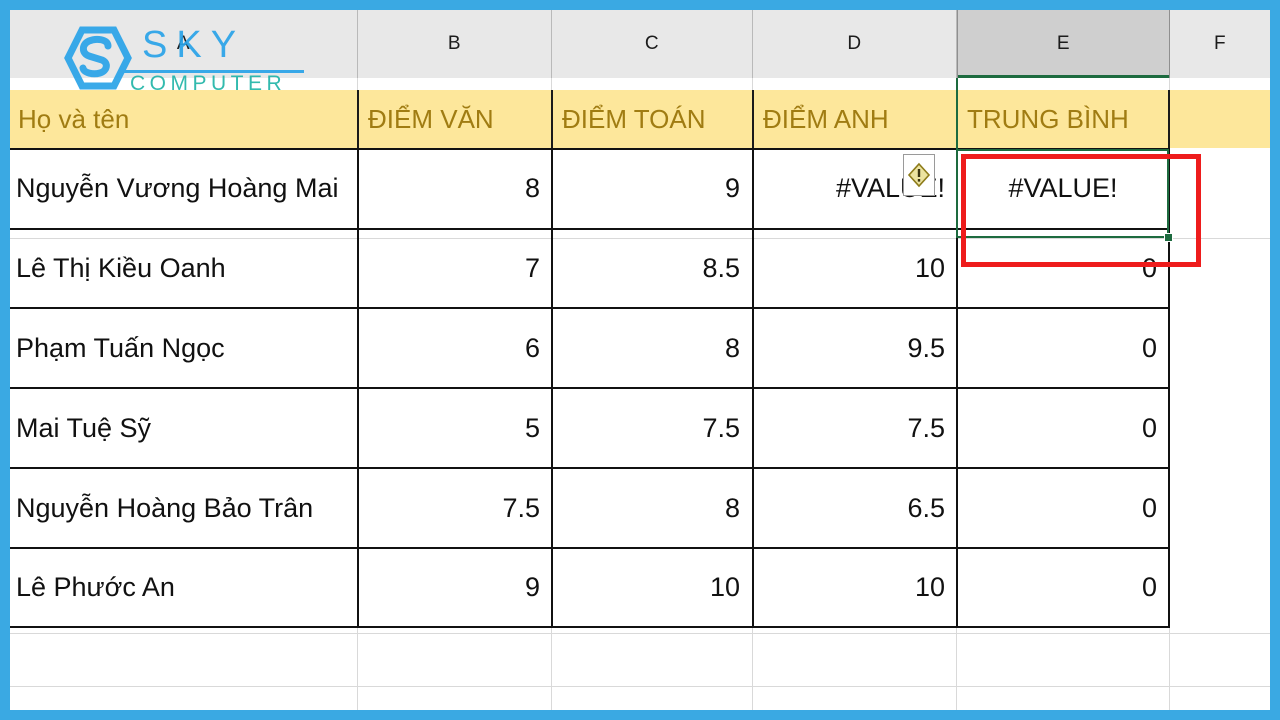 The image size is (1280, 720). Describe the element at coordinates (1048, 118) in the screenshot. I see `header-cell-tb: TRUNG BÌNH` at that location.